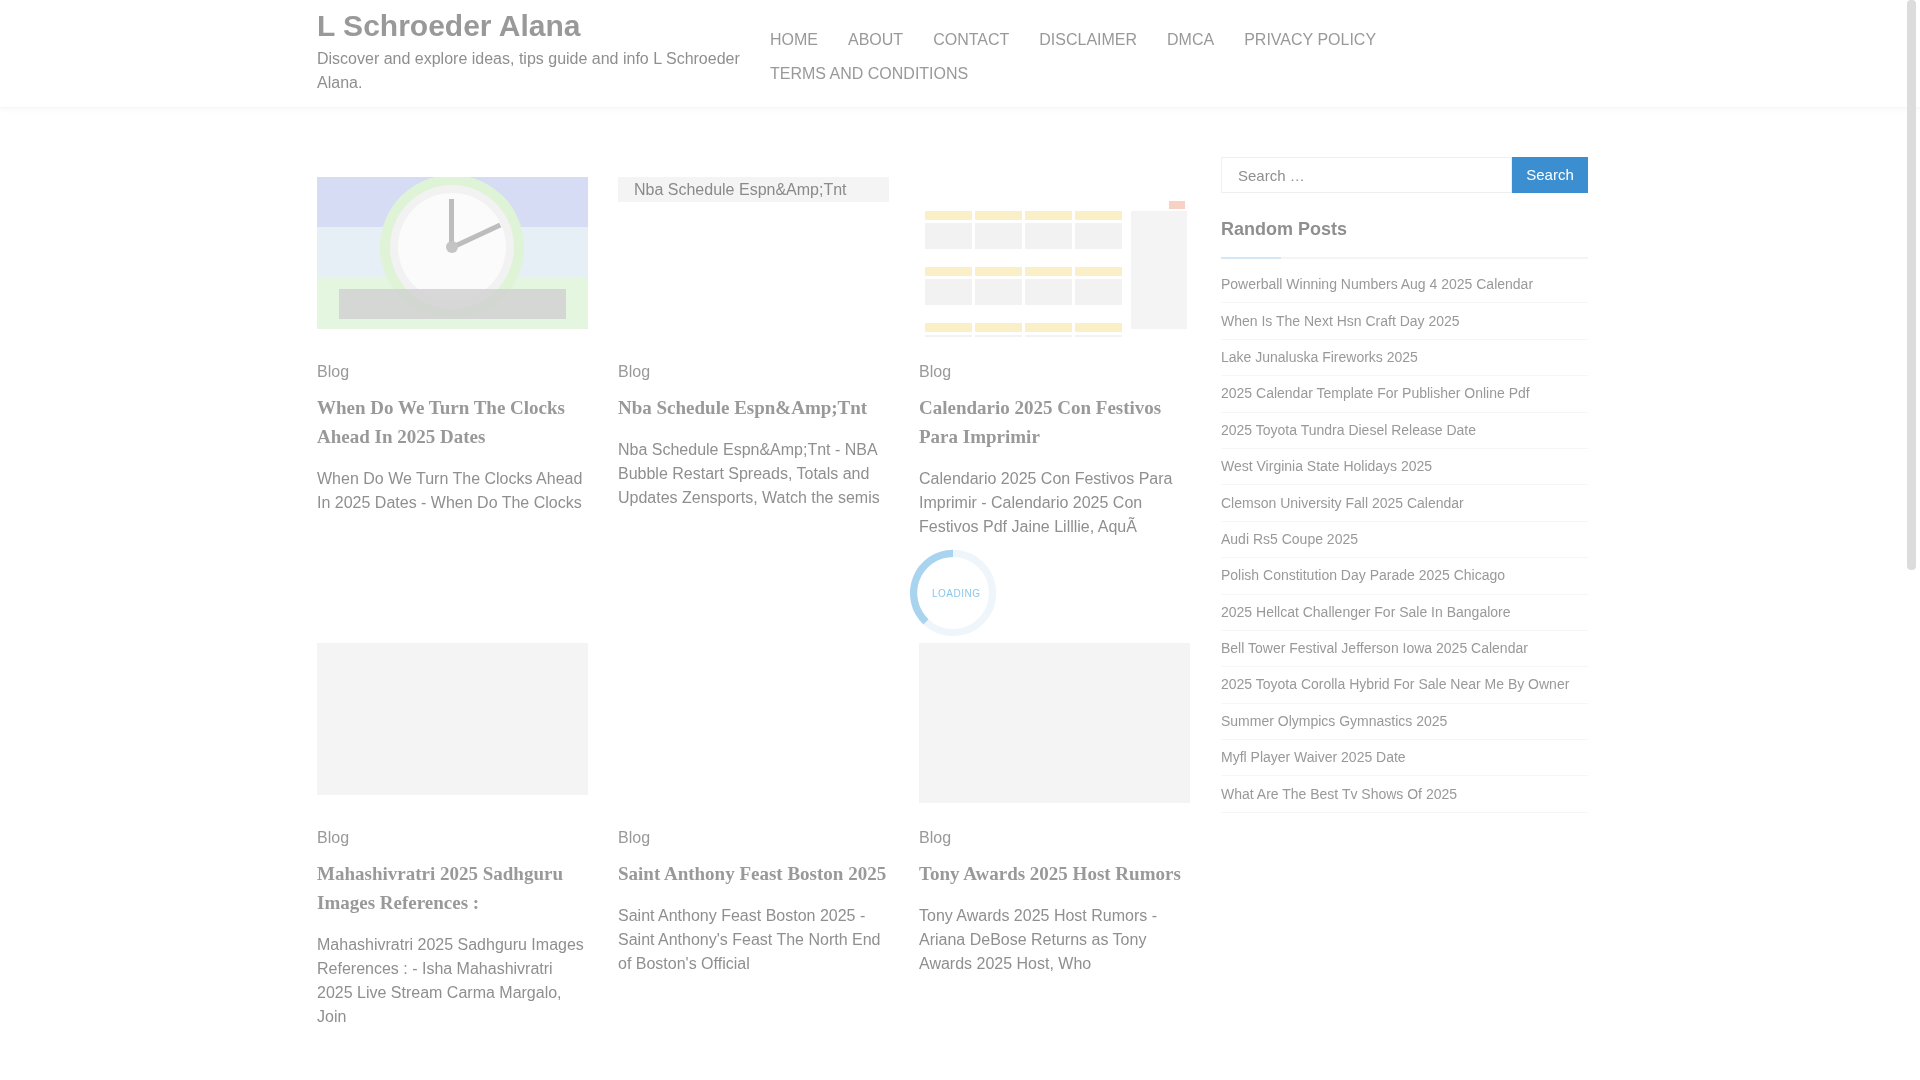 The height and width of the screenshot is (1080, 1920). Describe the element at coordinates (529, 71) in the screenshot. I see `site-tagline: Discover and explore ideas, tips guide and info L Schroeder Alana.` at that location.